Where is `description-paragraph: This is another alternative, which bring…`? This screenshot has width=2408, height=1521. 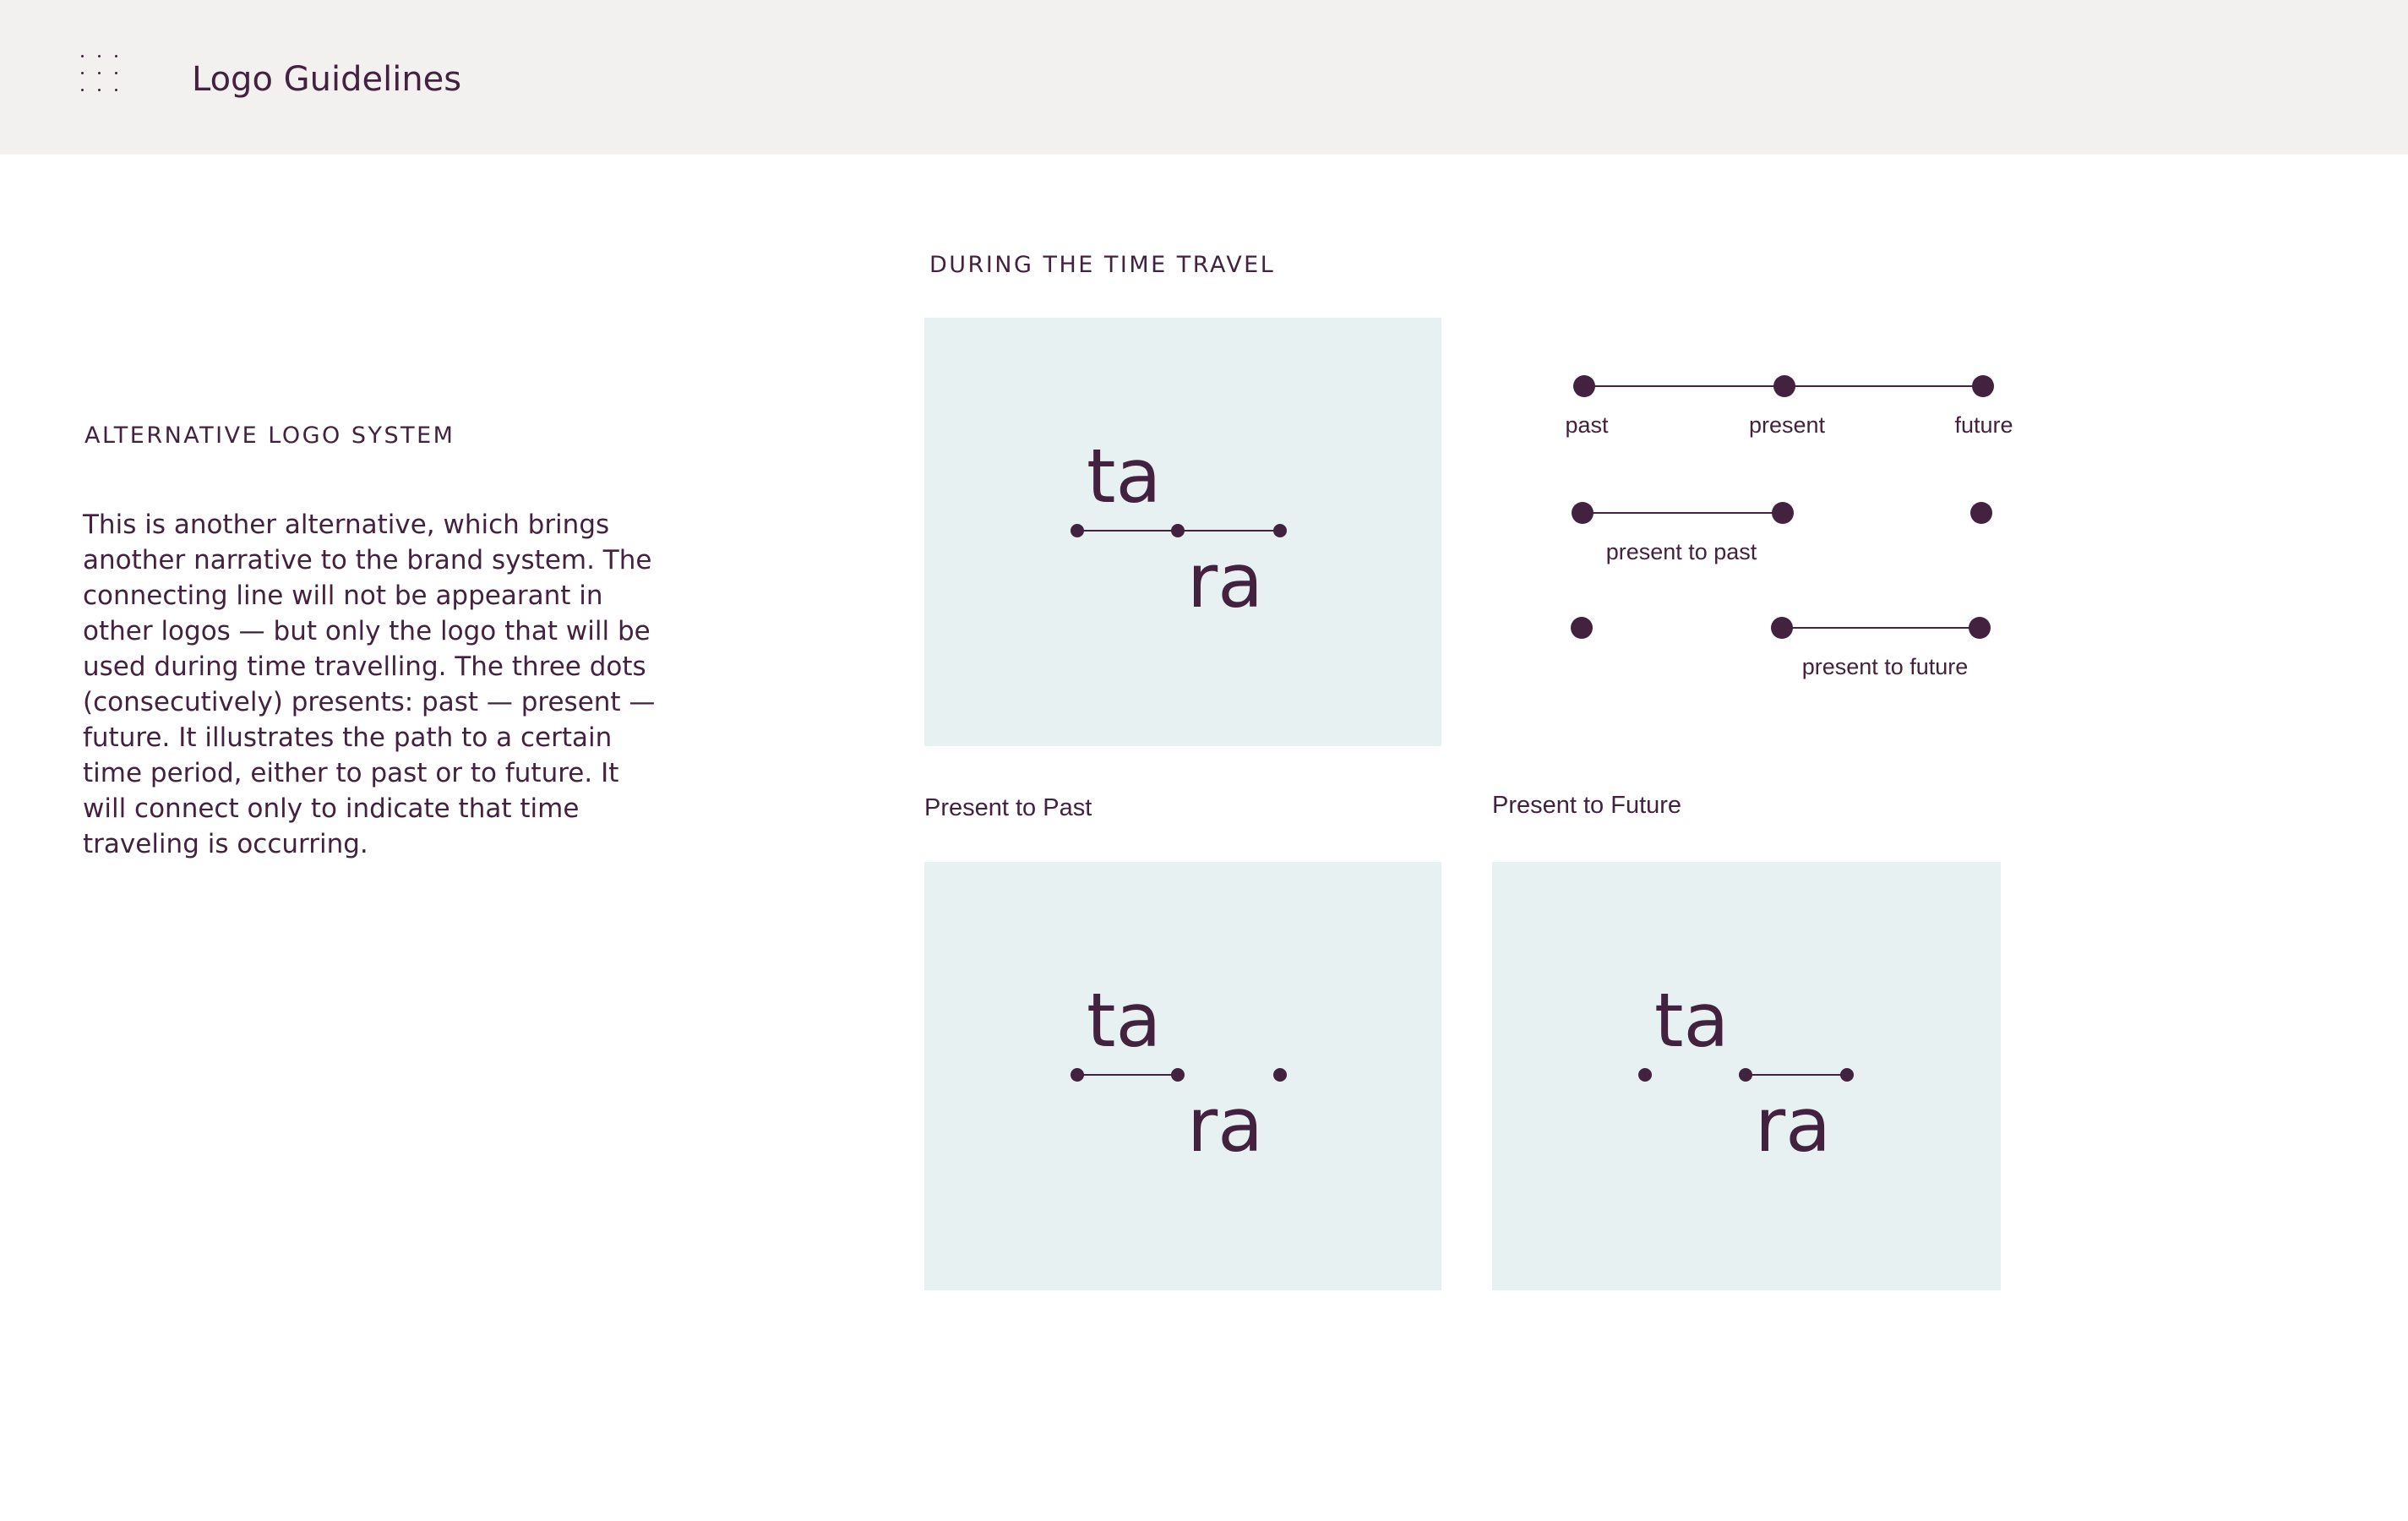
description-paragraph: This is another alternative, which bring… is located at coordinates (369, 684).